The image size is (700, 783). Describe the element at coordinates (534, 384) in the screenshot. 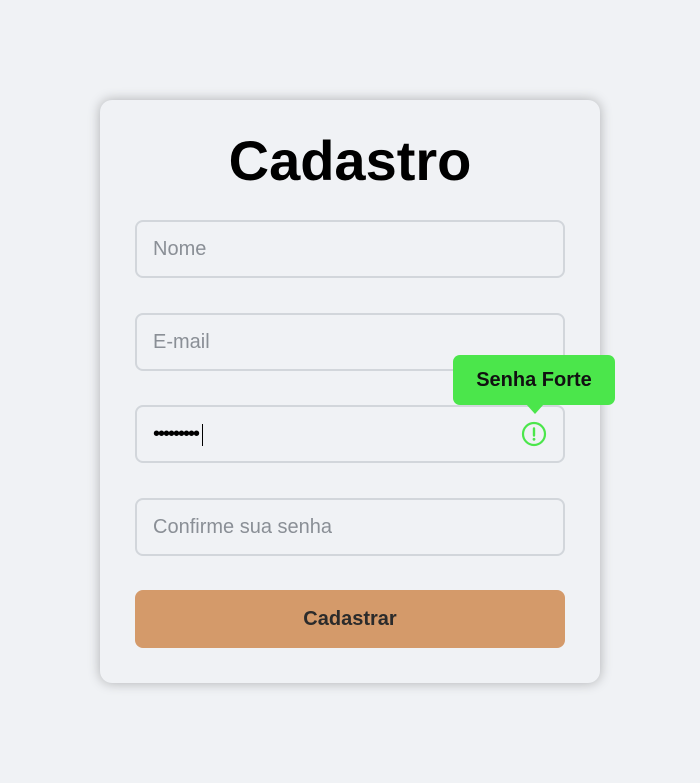

I see `password-strength-tooltip: Senha Forte` at that location.